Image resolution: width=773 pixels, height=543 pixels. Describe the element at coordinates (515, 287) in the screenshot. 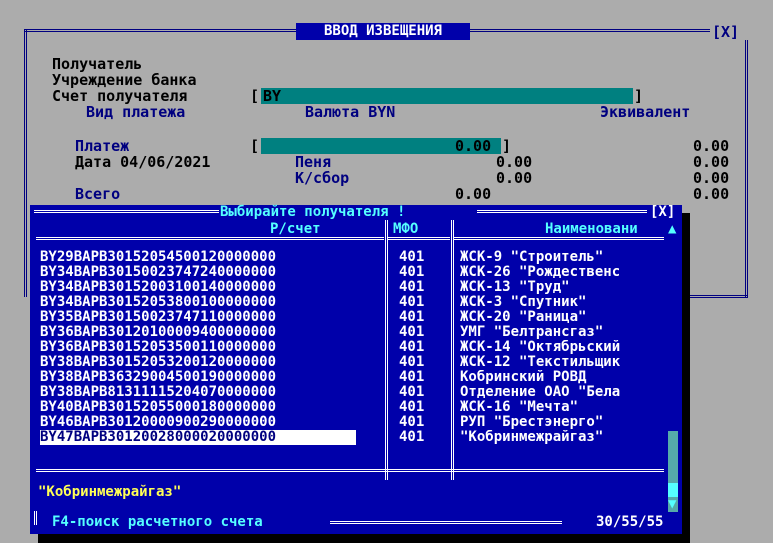

I see `name-cell: ЖСК-13 "Труд"` at that location.